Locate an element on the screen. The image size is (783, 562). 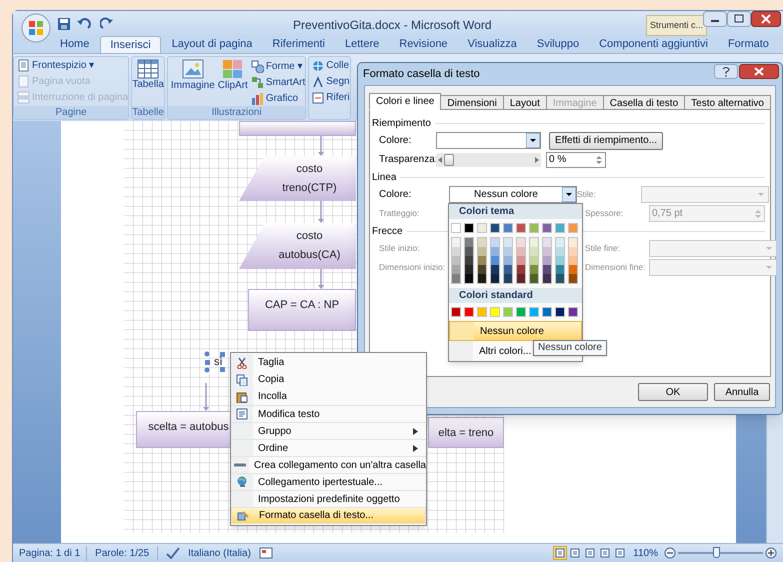
shape-text: costo treno(CTP) is located at coordinates (309, 179).